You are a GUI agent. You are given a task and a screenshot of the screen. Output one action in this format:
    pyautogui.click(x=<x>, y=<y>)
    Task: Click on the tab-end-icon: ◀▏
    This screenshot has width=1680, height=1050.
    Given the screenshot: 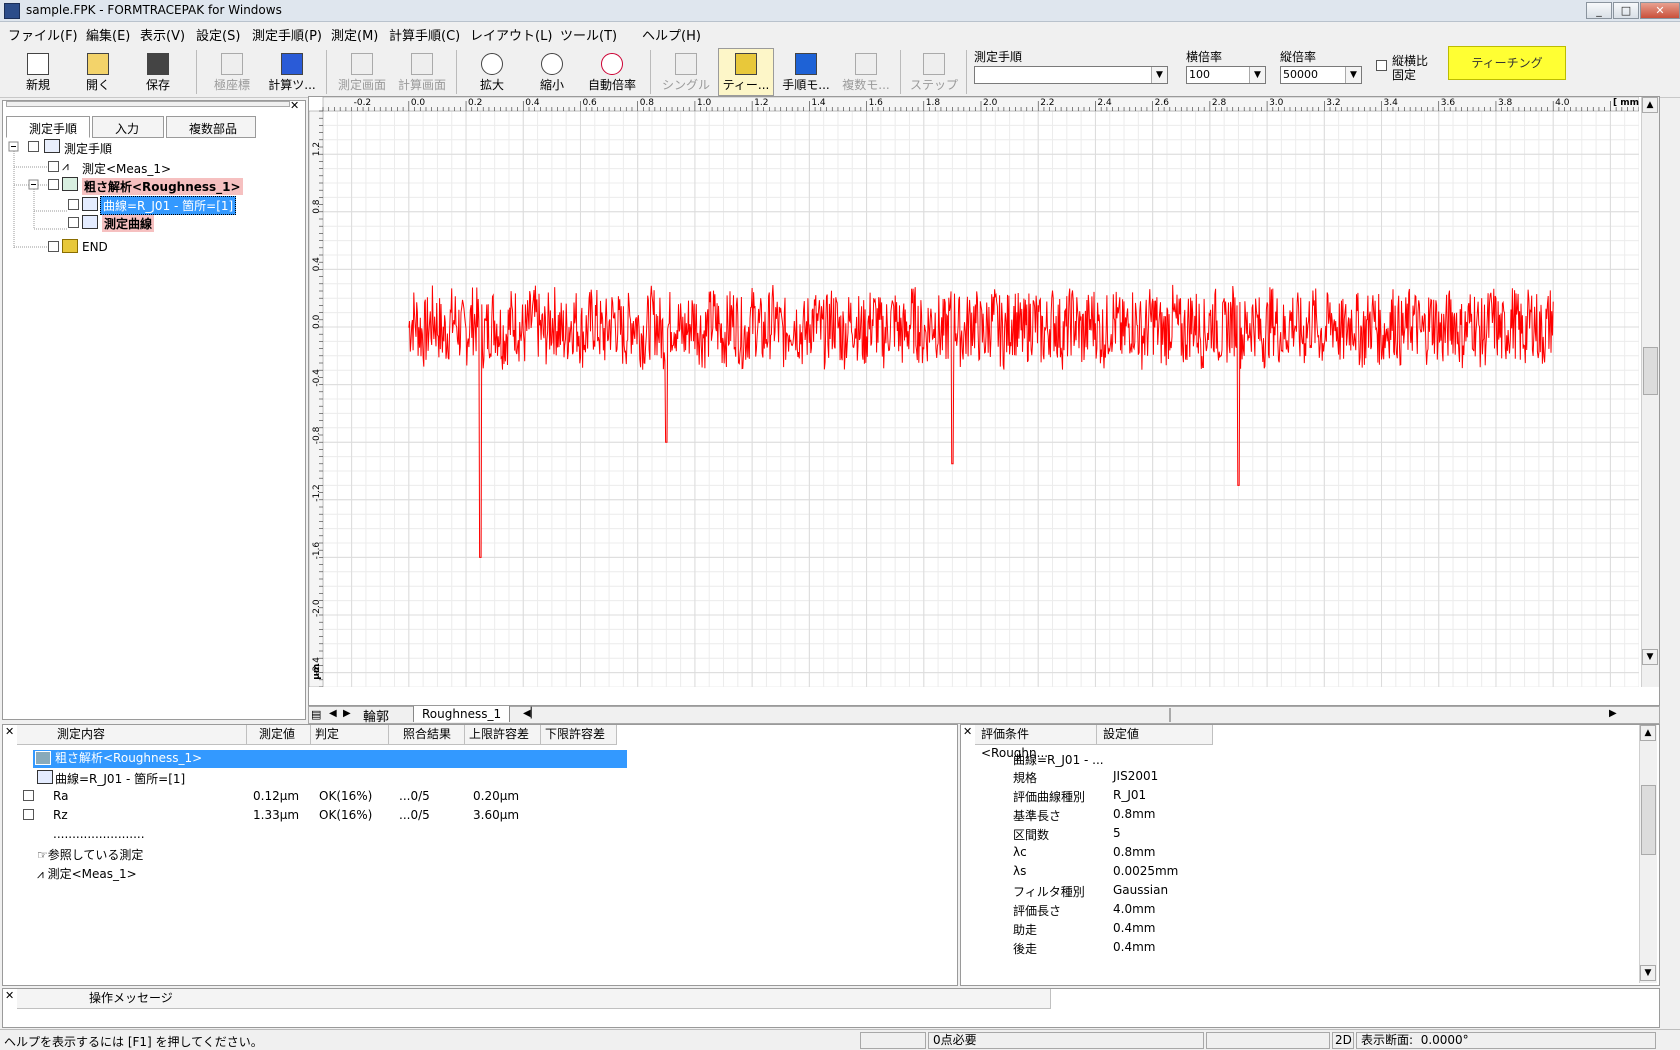 What is the action you would take?
    pyautogui.click(x=530, y=713)
    